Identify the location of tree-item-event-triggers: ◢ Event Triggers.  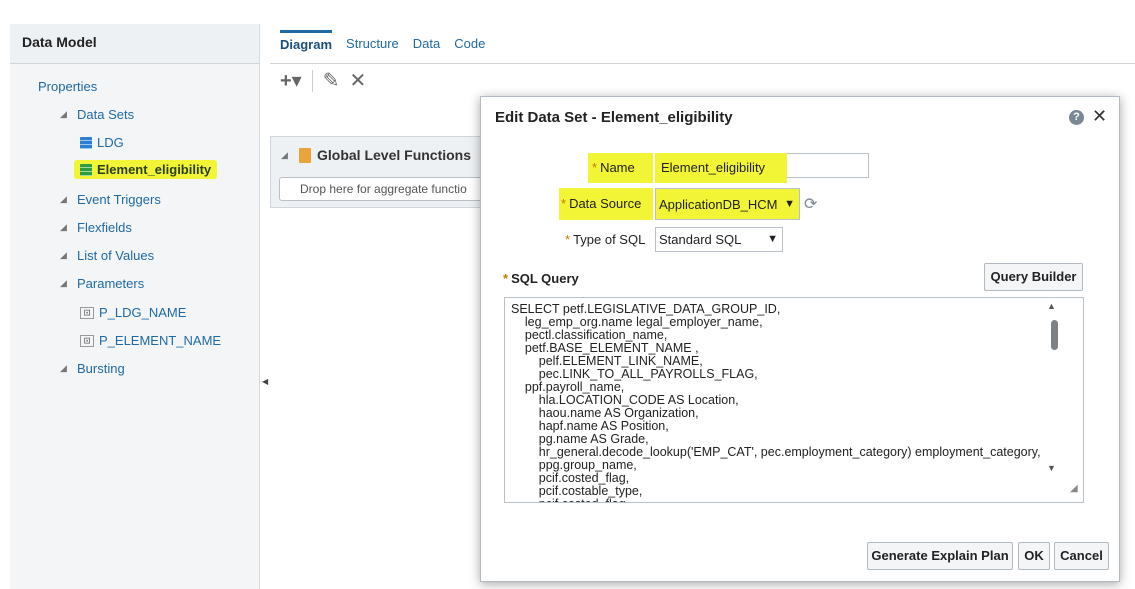
(110, 199).